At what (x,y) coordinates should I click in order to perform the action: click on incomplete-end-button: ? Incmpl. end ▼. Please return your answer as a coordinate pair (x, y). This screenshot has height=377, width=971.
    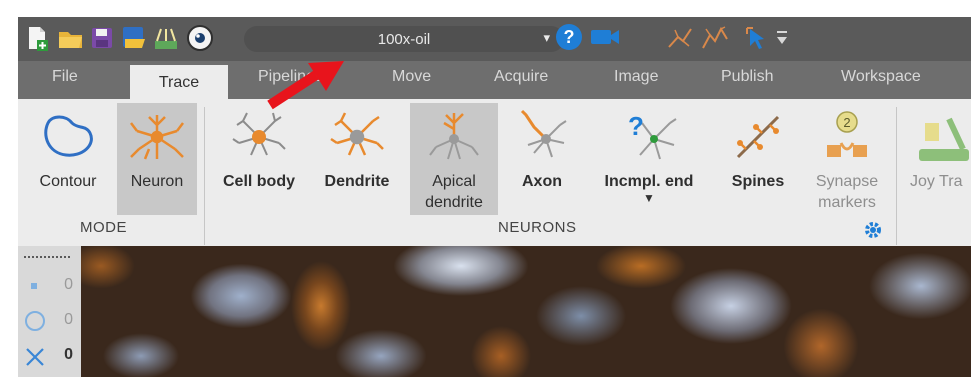
    Looking at the image, I should click on (649, 159).